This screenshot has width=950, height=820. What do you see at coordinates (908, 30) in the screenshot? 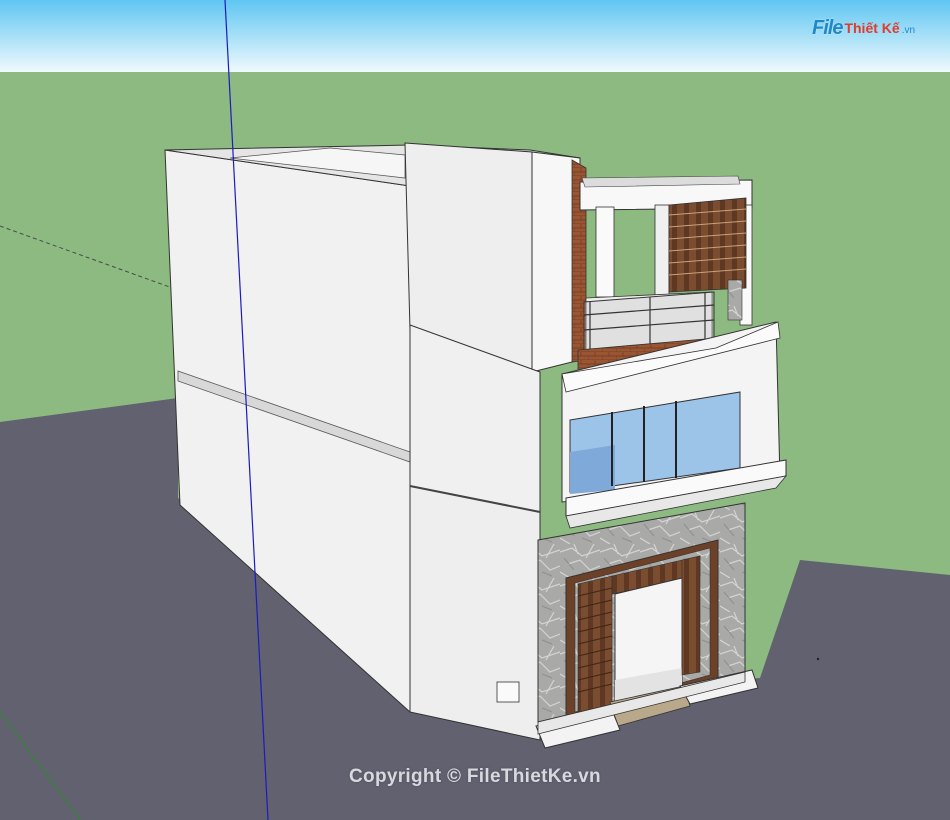
I see `logo-suffix: .vn` at bounding box center [908, 30].